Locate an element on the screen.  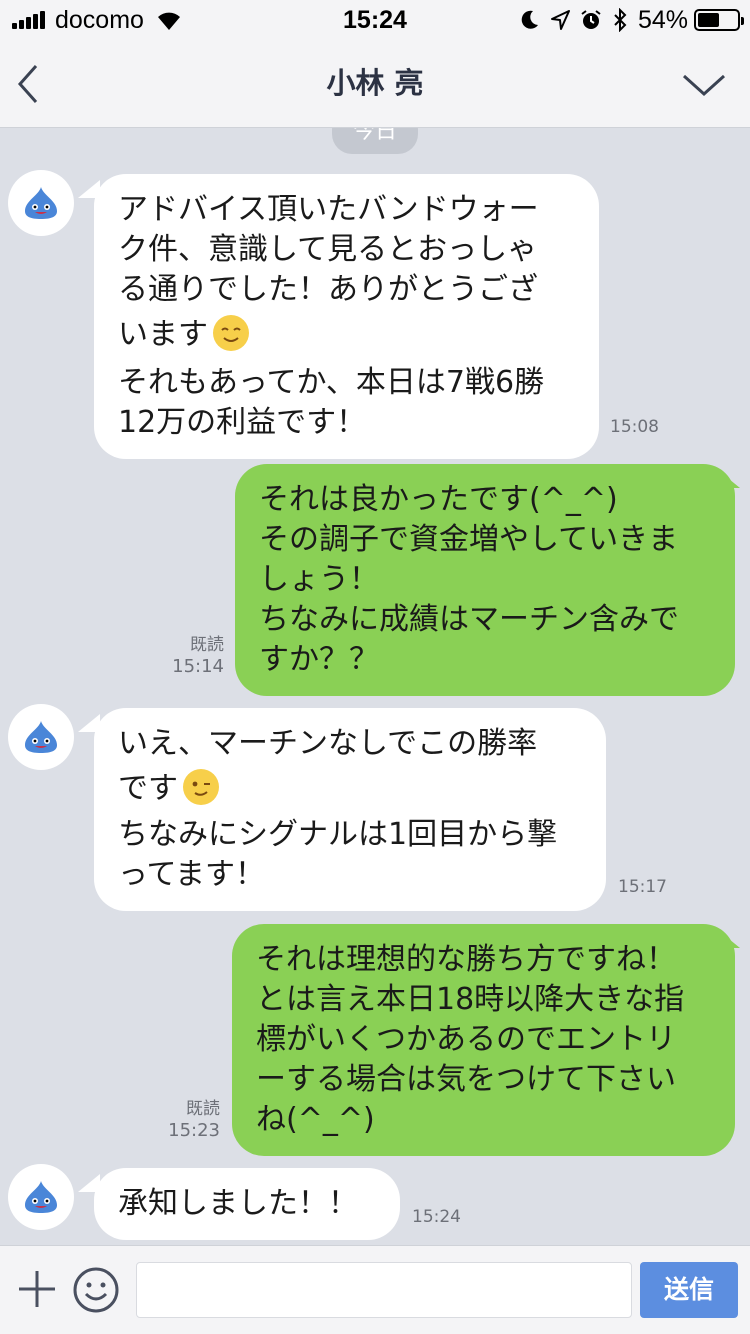
message-bubble-incoming: 承知しました！！ is located at coordinates (247, 1204).